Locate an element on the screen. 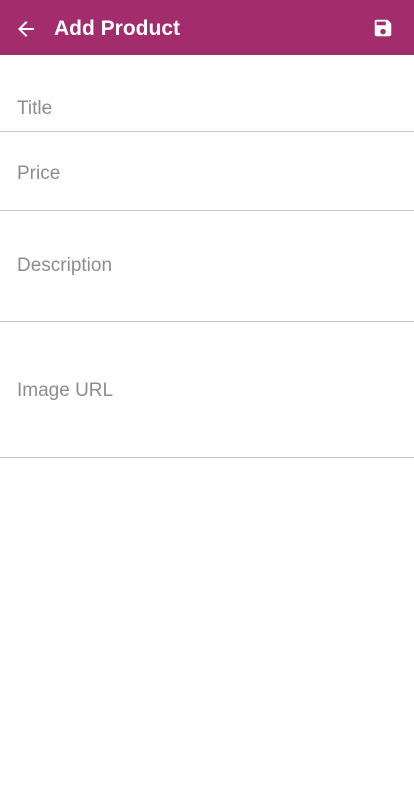 The height and width of the screenshot is (802, 414). save-button is located at coordinates (383, 28).